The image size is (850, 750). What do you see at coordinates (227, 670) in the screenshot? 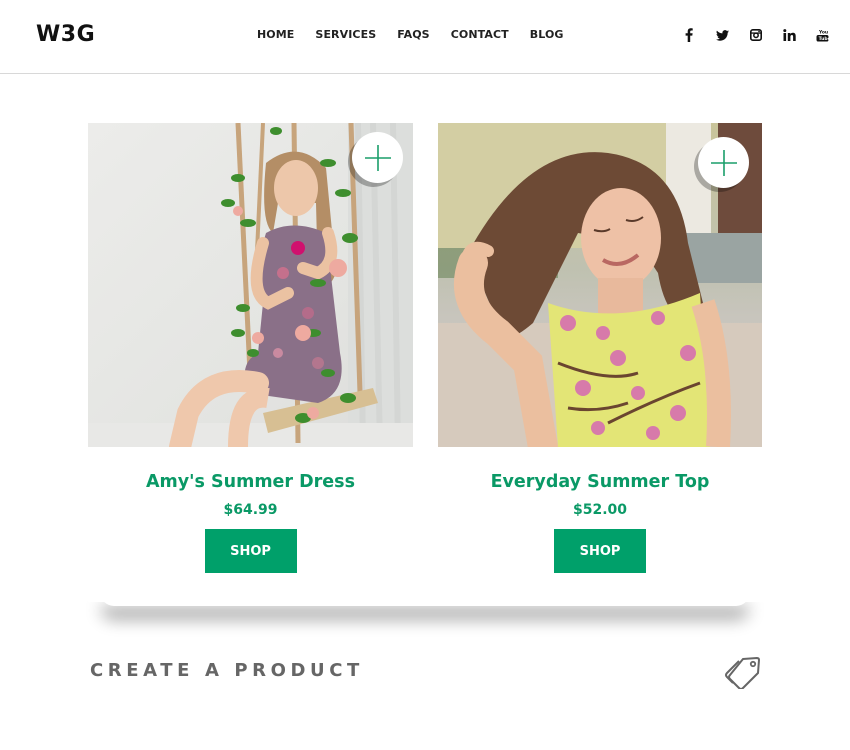
I see `create-product-heading: CREATE A PRODUCT` at bounding box center [227, 670].